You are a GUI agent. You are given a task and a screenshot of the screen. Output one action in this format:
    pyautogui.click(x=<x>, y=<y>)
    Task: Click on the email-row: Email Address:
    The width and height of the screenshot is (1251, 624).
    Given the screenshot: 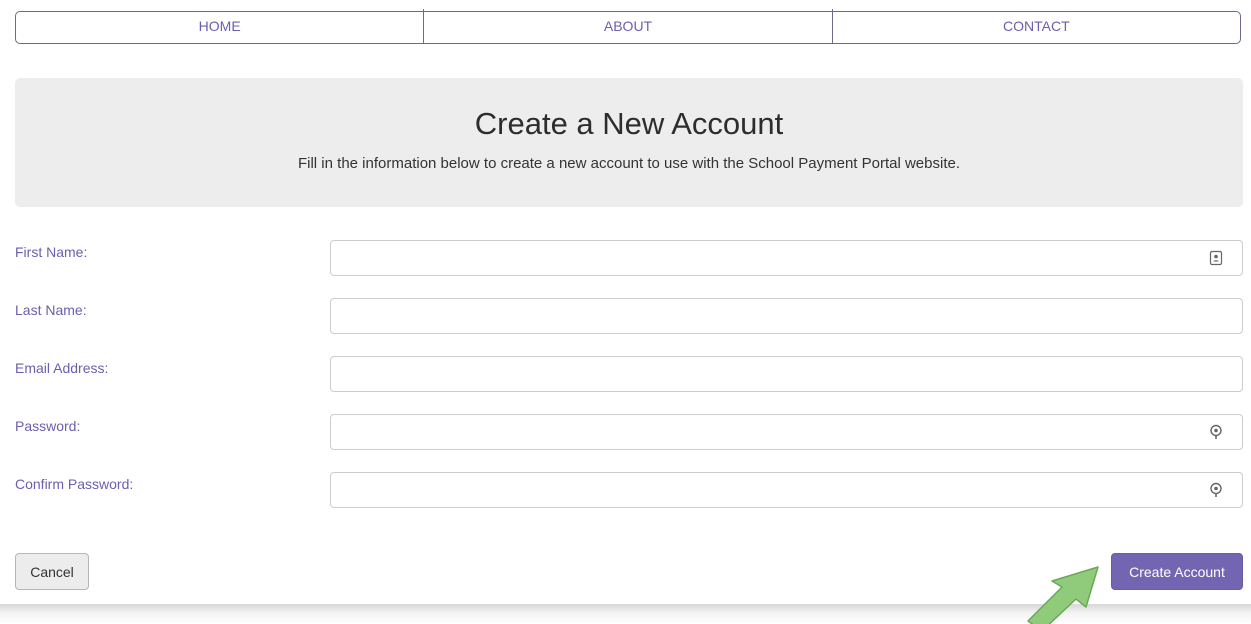 What is the action you would take?
    pyautogui.click(x=629, y=374)
    